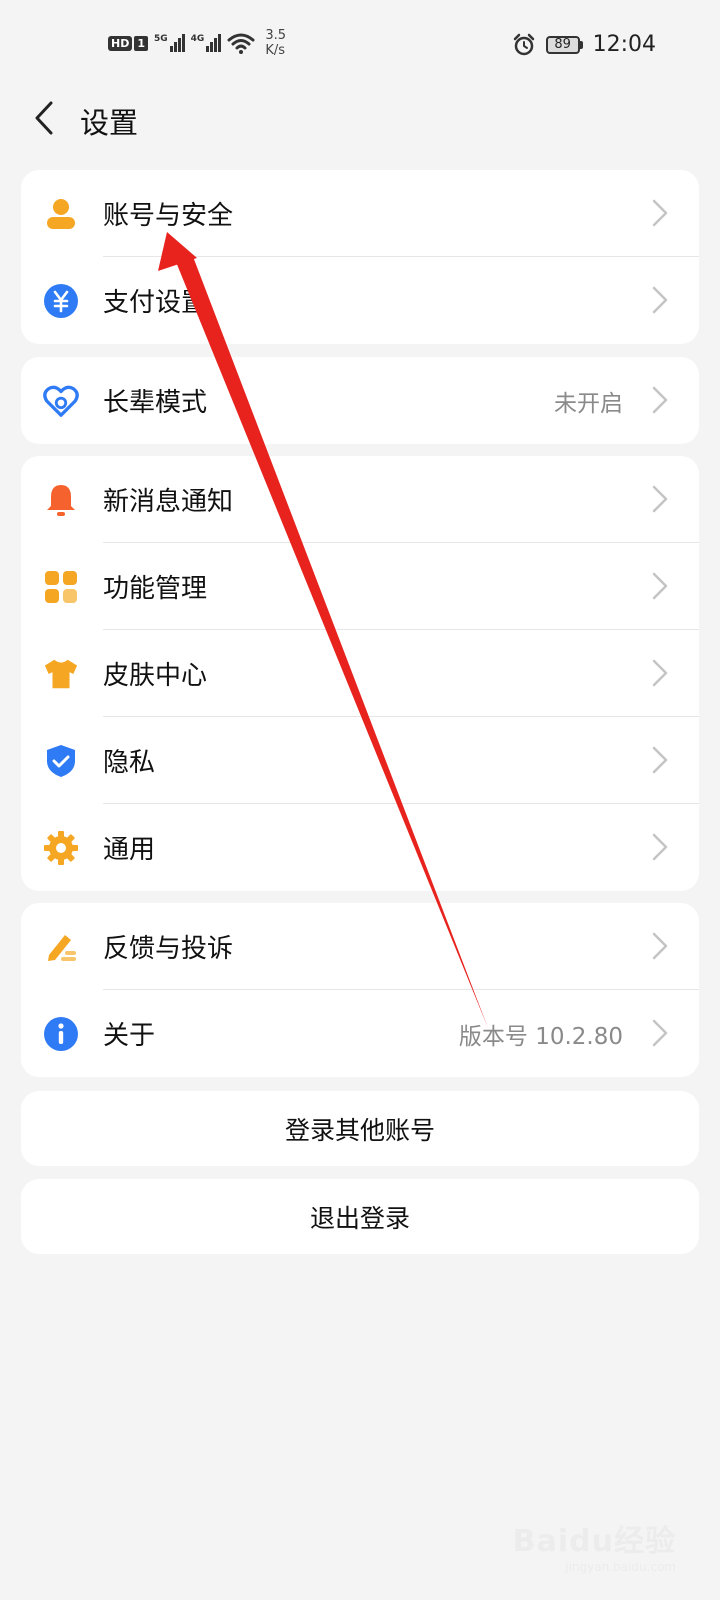  What do you see at coordinates (360, 760) in the screenshot?
I see `settings-item-privacy: 隐私` at bounding box center [360, 760].